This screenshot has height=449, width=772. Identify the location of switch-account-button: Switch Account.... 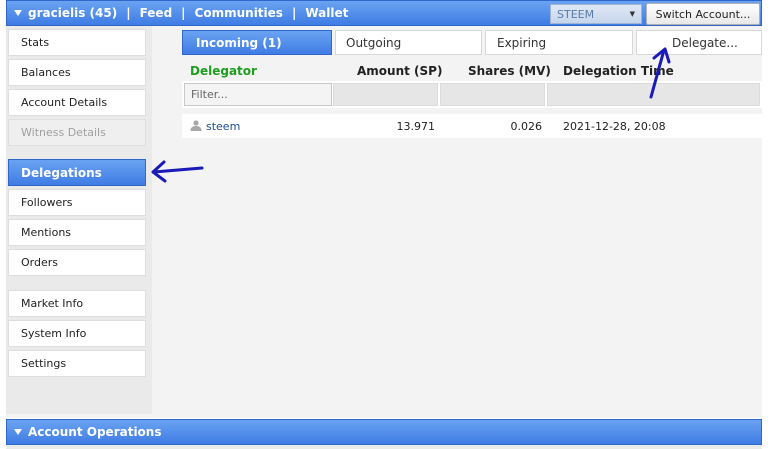
(703, 14).